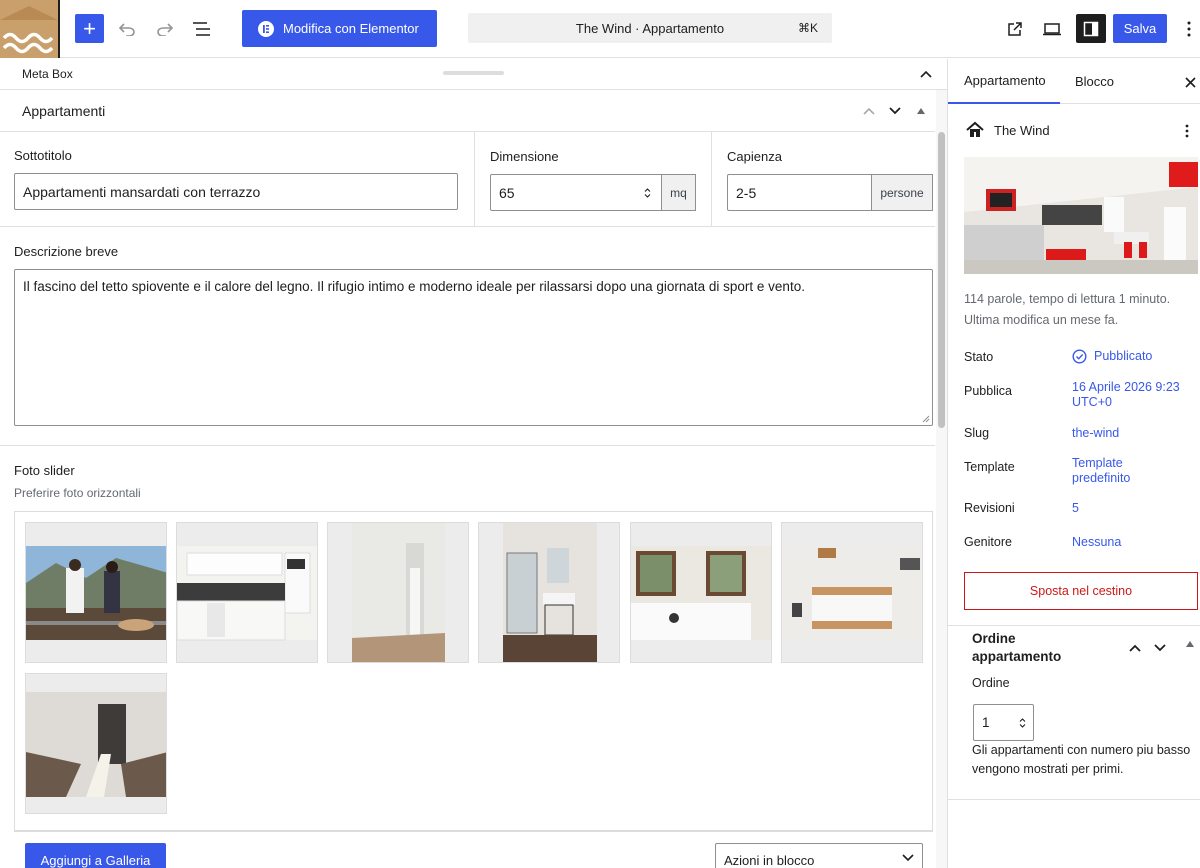 The image size is (1200, 868). What do you see at coordinates (95, 855) in the screenshot?
I see `add-to-gallery-button: Aggiungi a Galleria` at bounding box center [95, 855].